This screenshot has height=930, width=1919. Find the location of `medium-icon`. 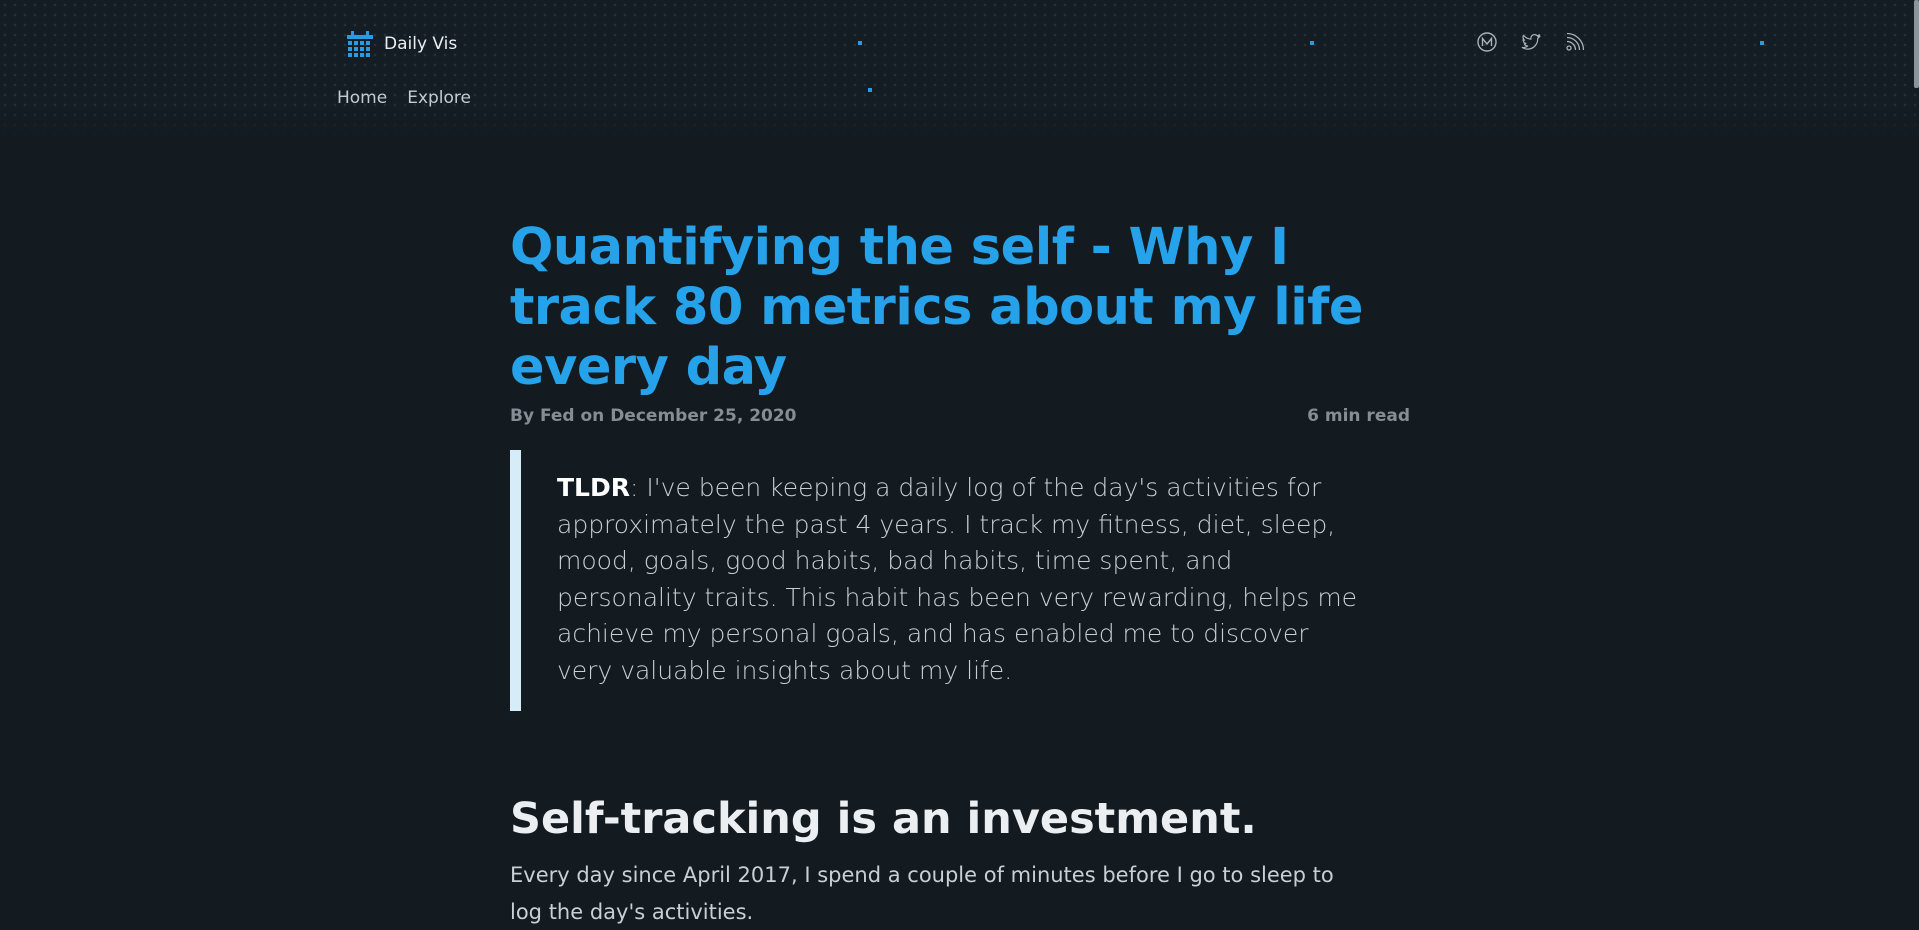

medium-icon is located at coordinates (1487, 42).